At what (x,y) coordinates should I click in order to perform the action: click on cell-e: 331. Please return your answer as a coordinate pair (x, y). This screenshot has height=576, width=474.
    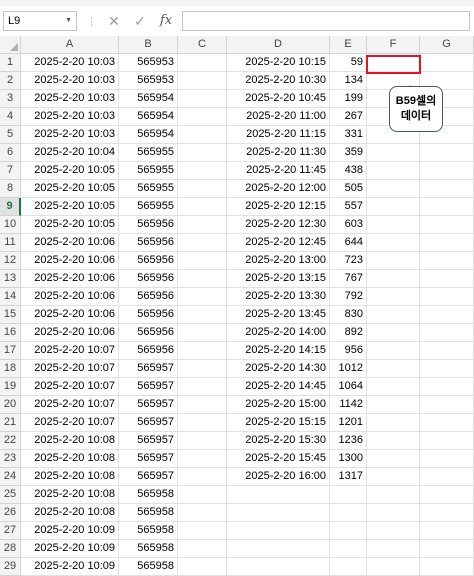
    Looking at the image, I should click on (348, 135).